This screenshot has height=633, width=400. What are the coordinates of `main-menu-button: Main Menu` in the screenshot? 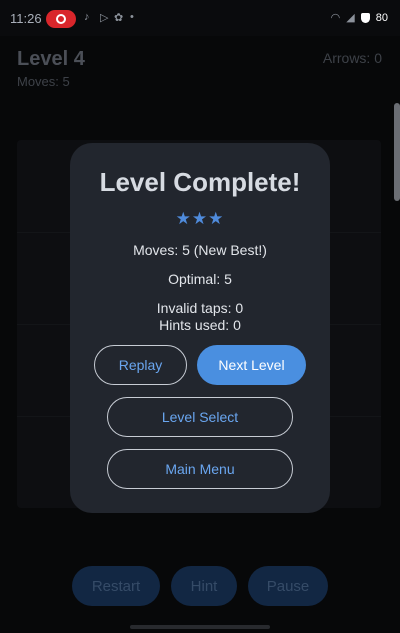 It's located at (200, 469).